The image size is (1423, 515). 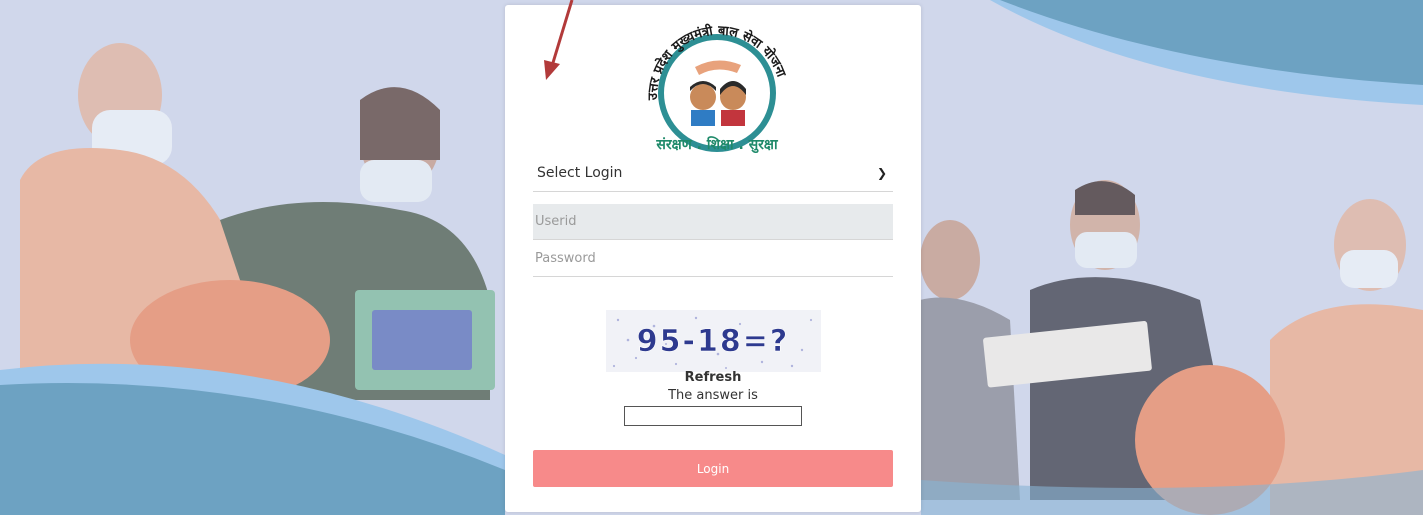 What do you see at coordinates (713, 377) in the screenshot?
I see `refresh-link: Refresh` at bounding box center [713, 377].